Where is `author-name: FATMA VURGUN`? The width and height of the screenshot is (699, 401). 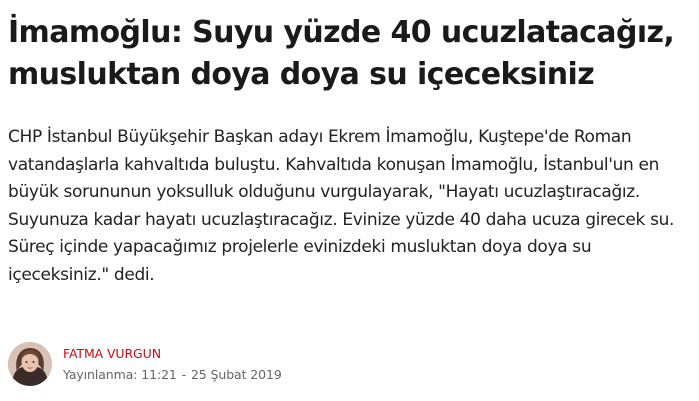
author-name: FATMA VURGUN is located at coordinates (172, 353).